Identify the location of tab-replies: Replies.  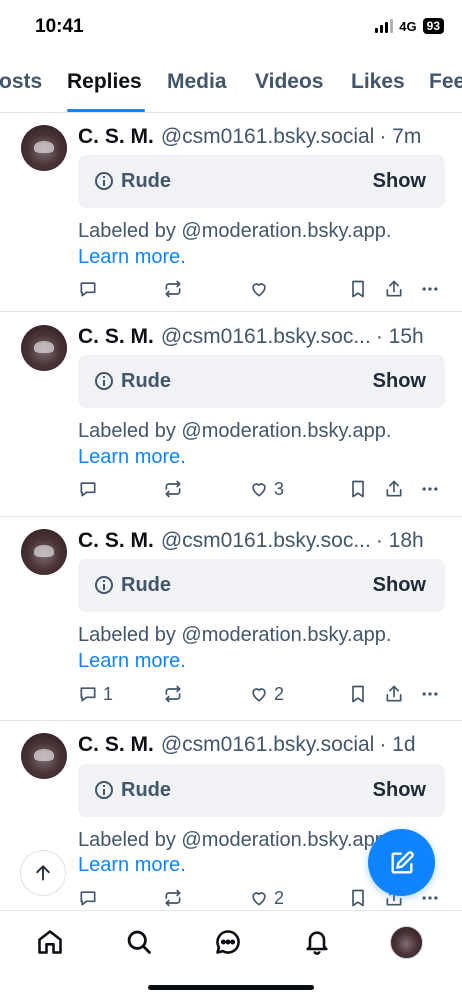
(104, 82).